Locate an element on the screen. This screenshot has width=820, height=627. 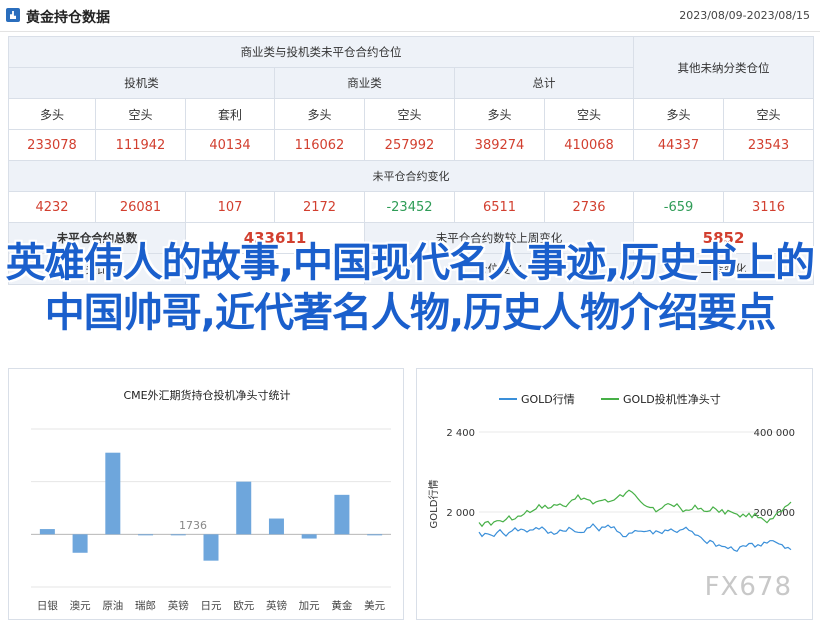
position-value: 389274 is located at coordinates (499, 145).